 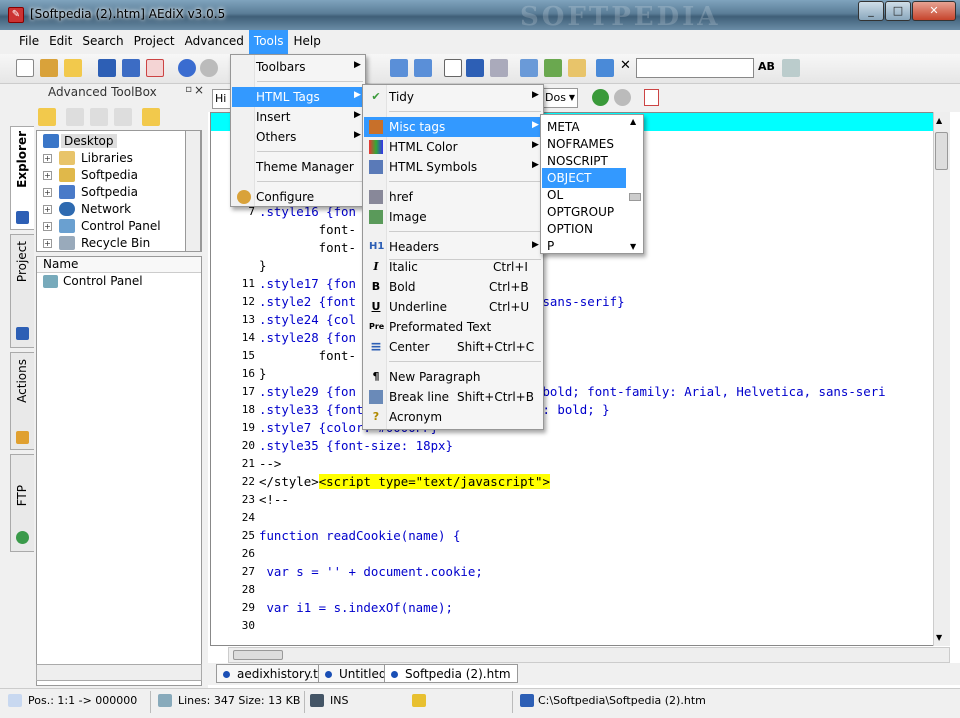 I want to click on maximize-button: □, so click(x=898, y=11).